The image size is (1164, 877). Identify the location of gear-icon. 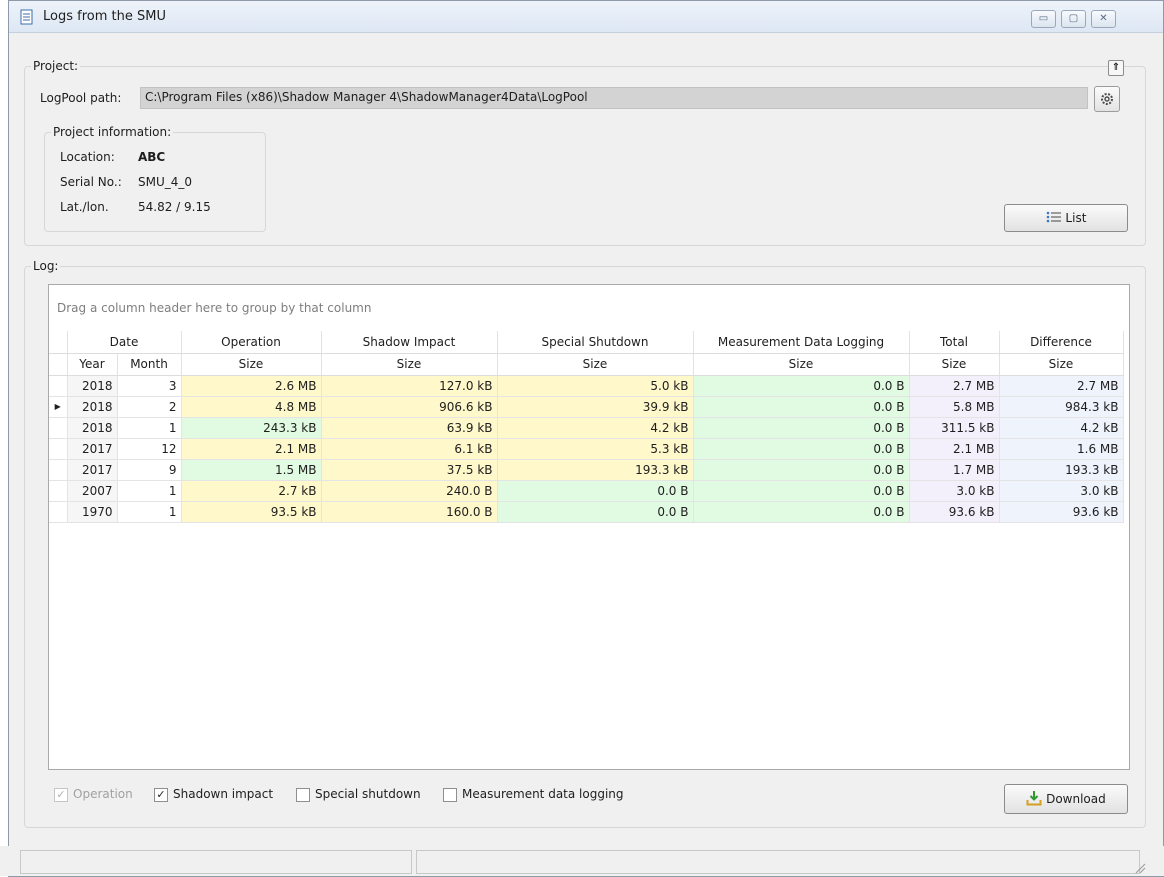
(1107, 99).